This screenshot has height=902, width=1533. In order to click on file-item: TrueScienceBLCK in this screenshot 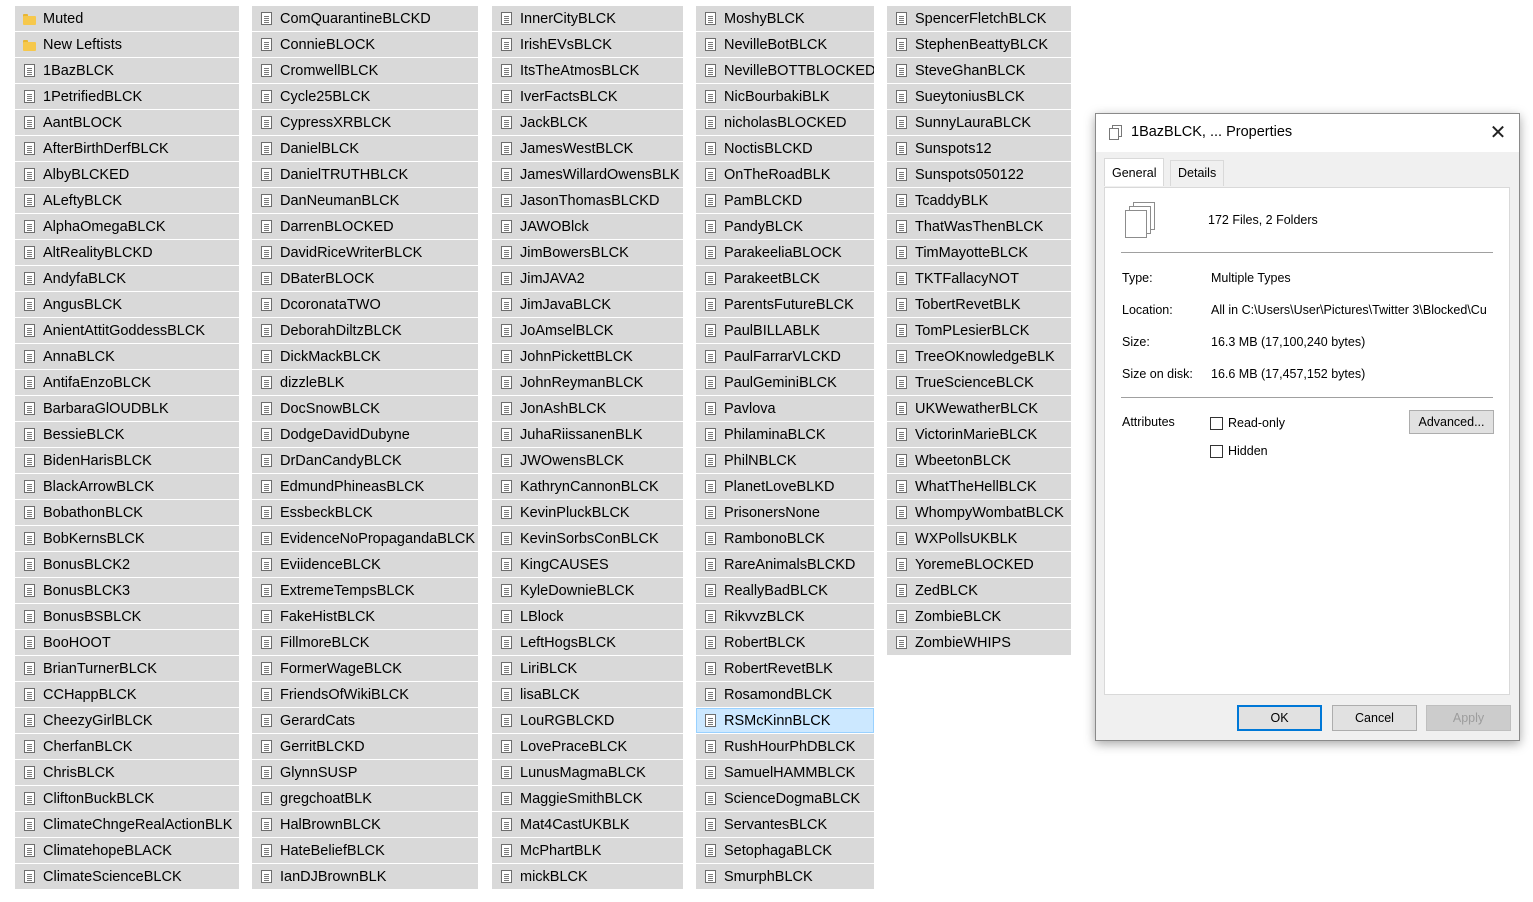, I will do `click(979, 382)`.